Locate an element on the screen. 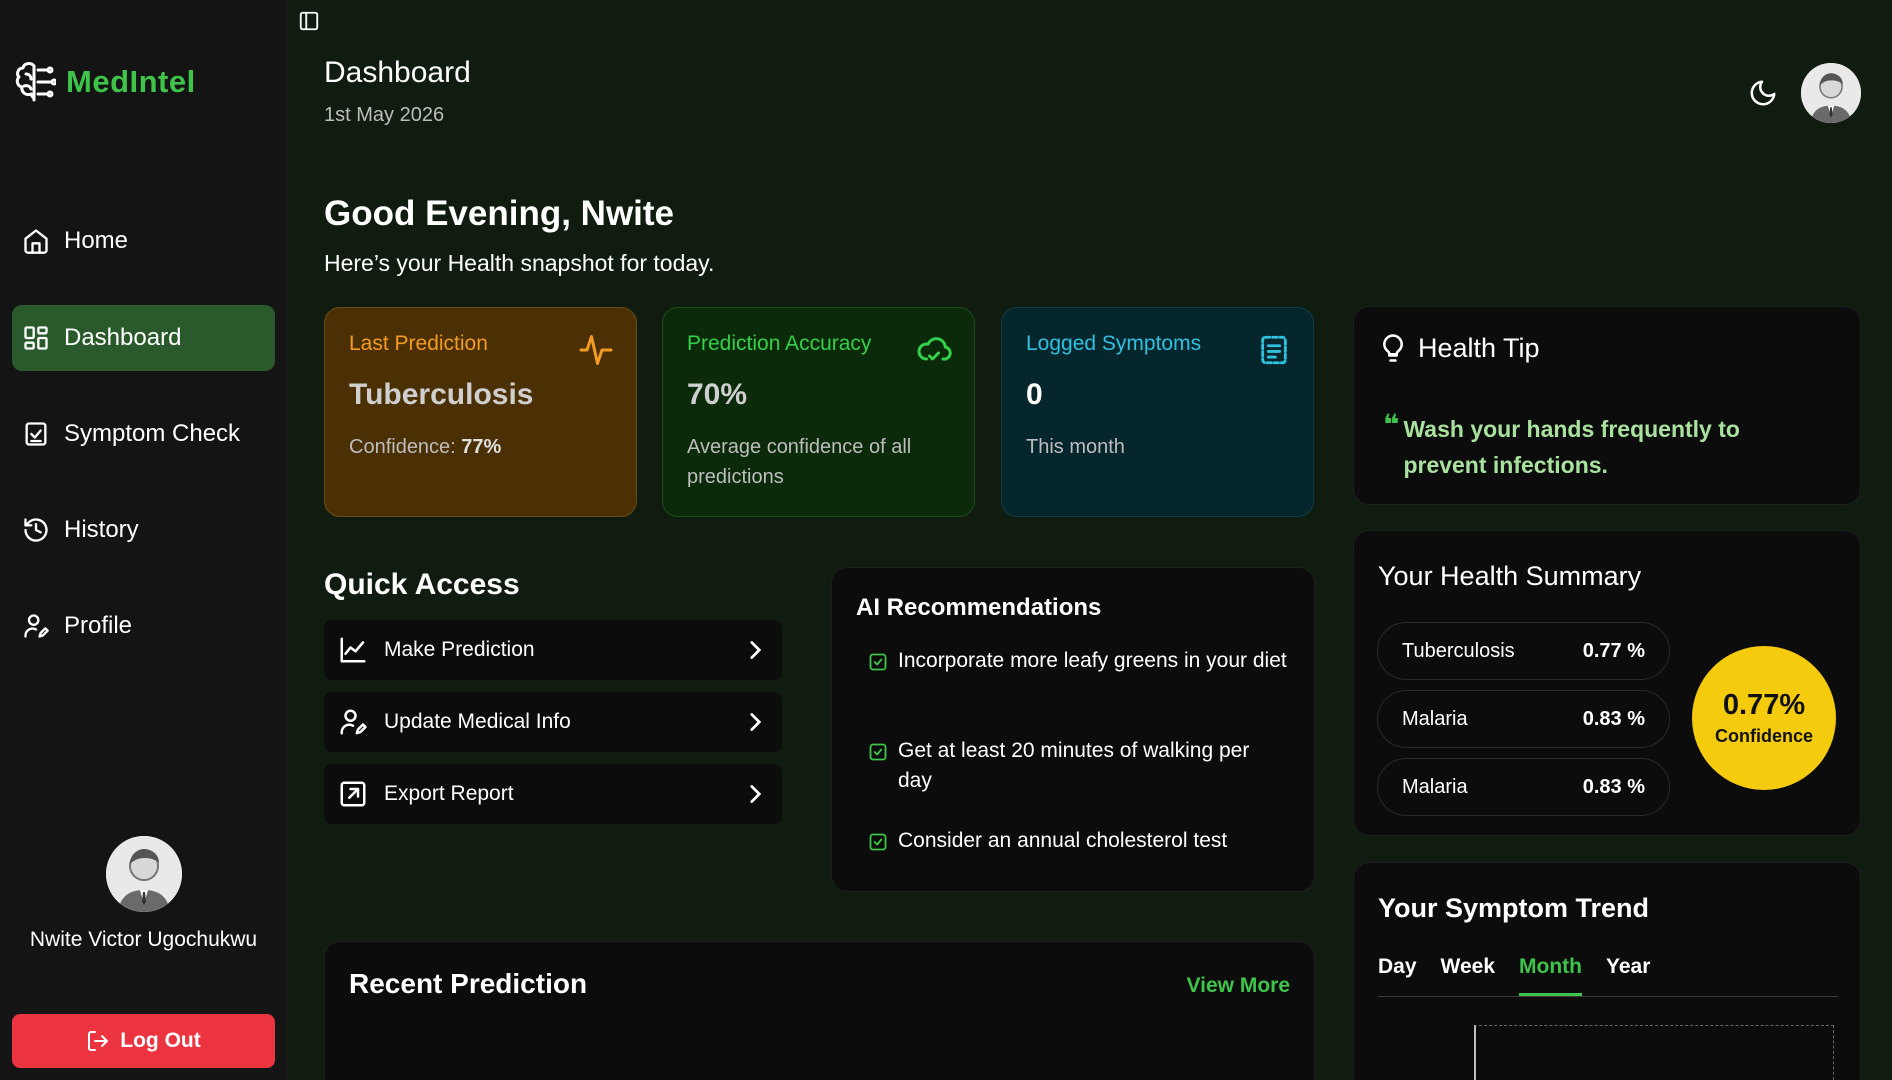  logout-icon is located at coordinates (98, 1041).